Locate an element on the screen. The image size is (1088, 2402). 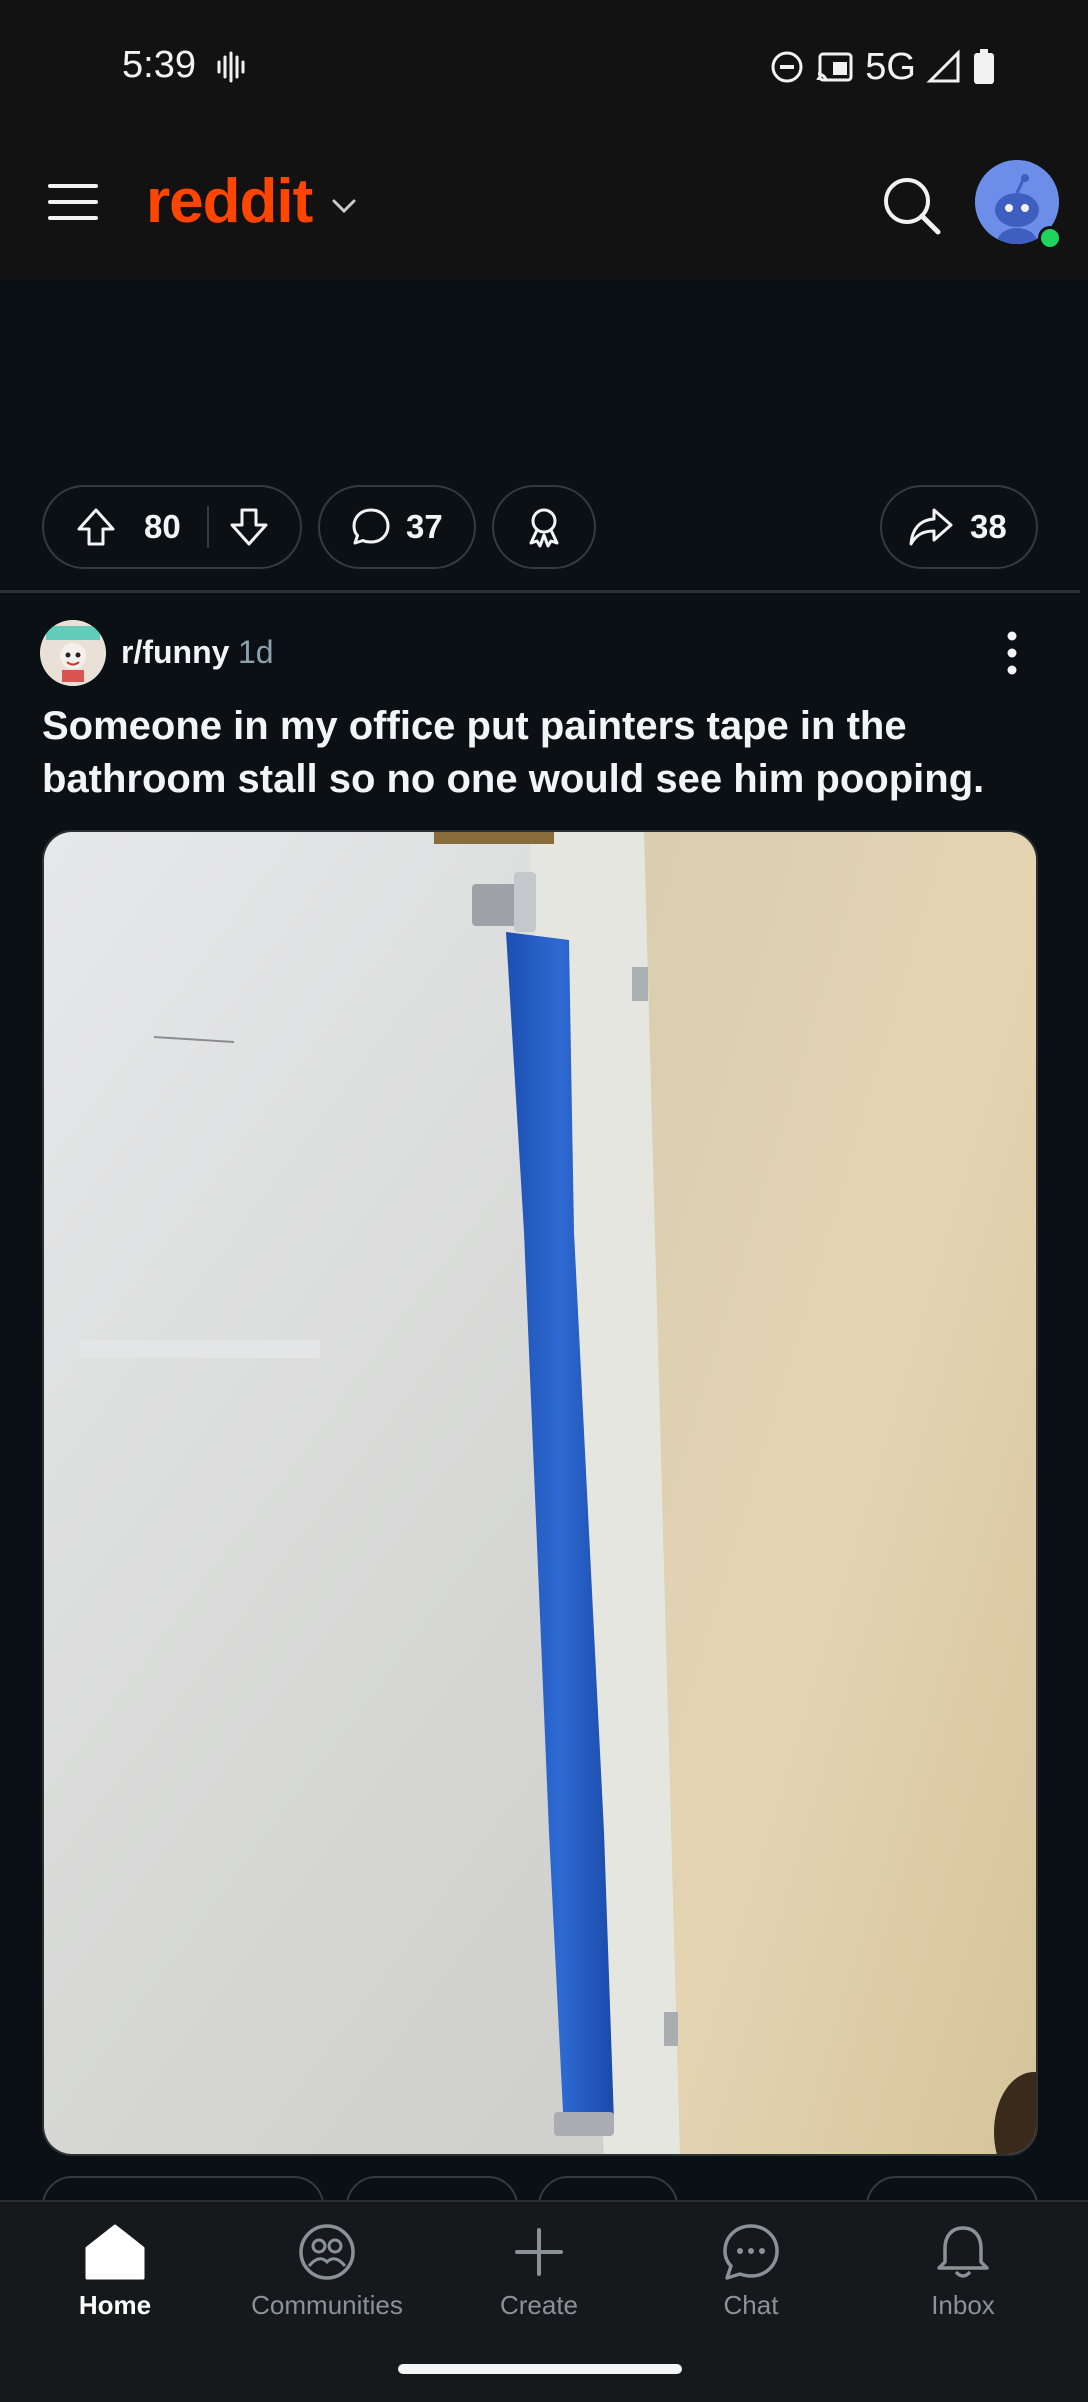
award-button is located at coordinates (544, 527).